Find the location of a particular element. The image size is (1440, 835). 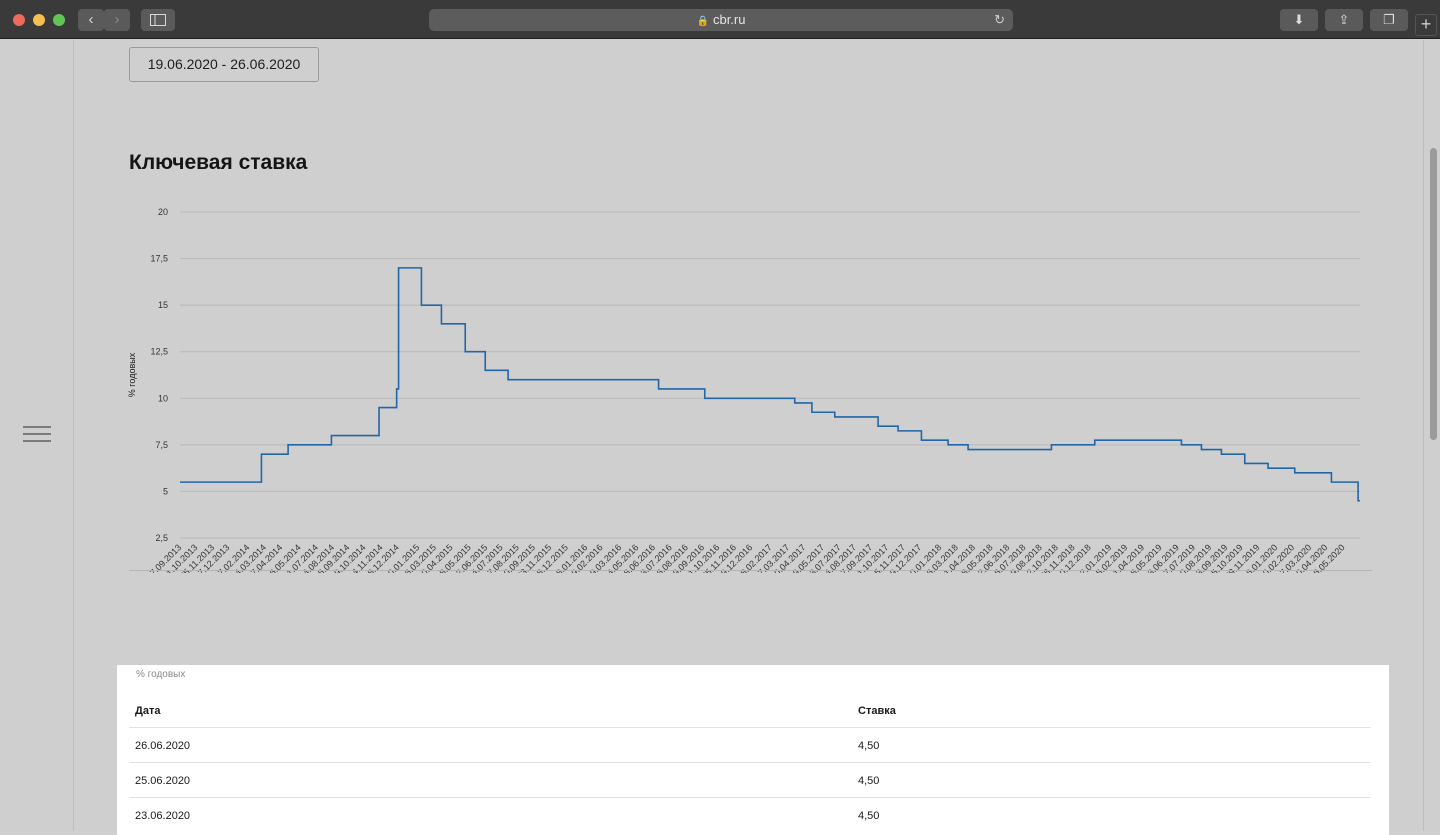

header-date: Дата is located at coordinates (148, 711).